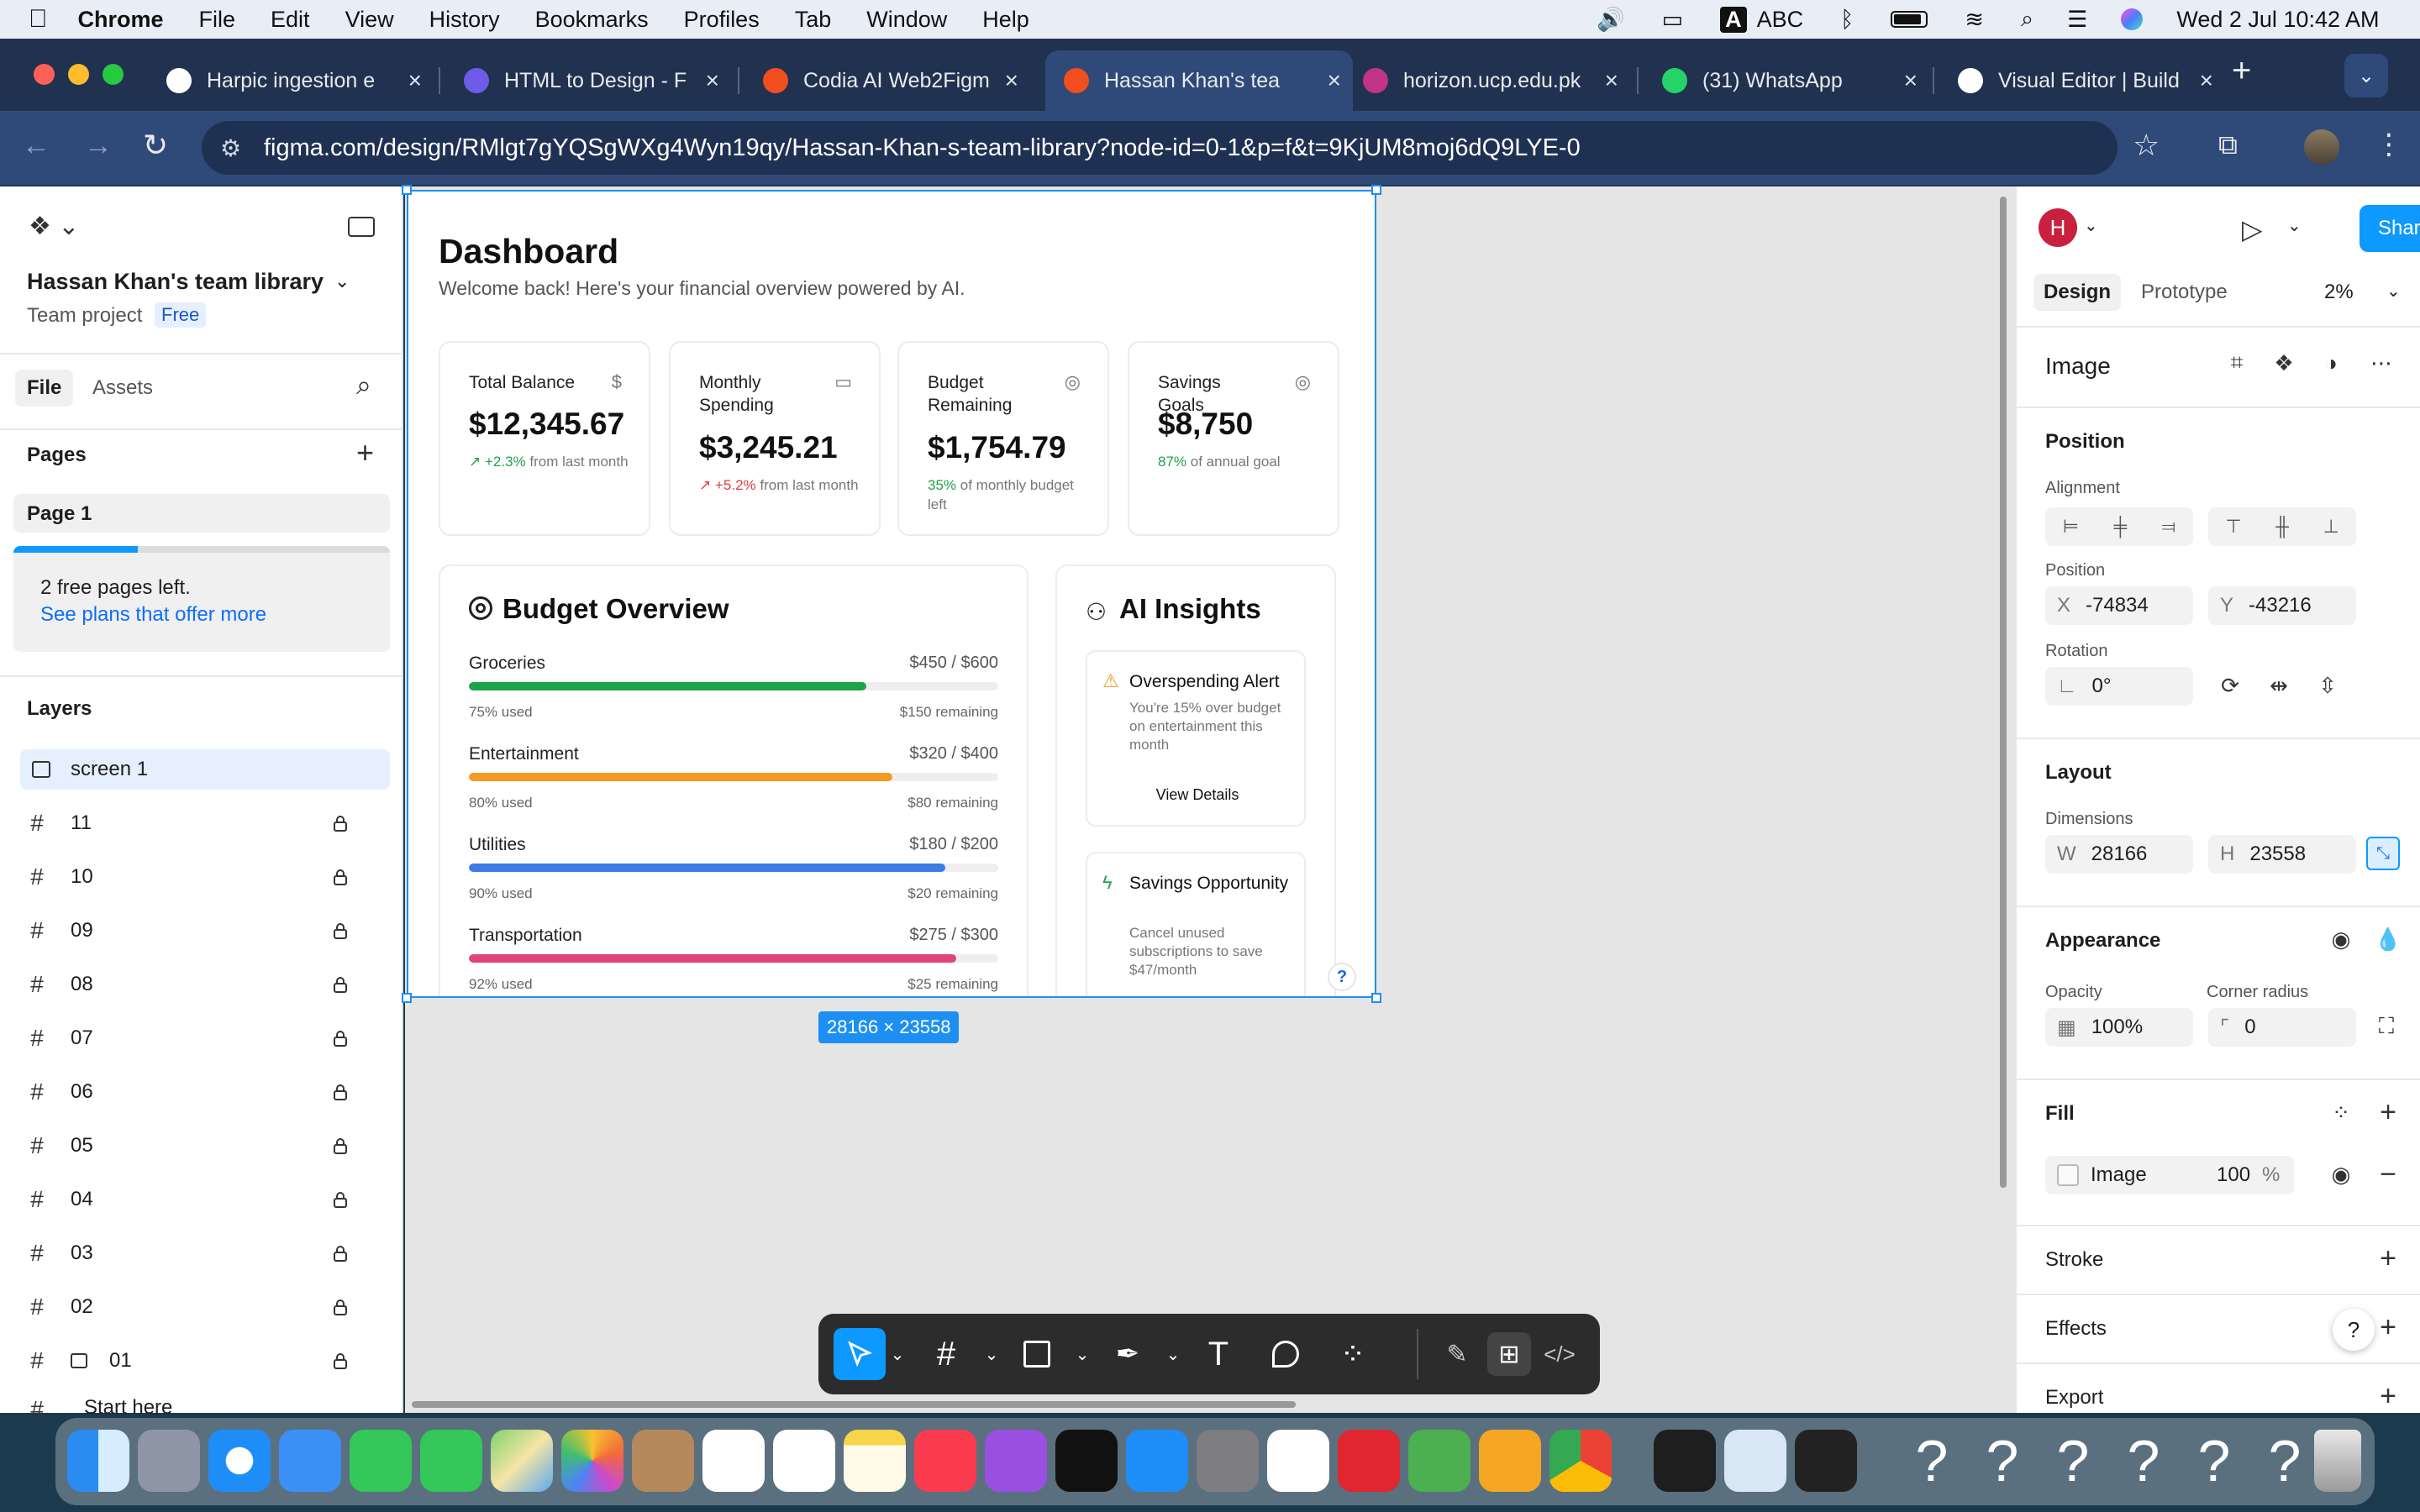 The height and width of the screenshot is (1512, 2420). What do you see at coordinates (240, 1461) in the screenshot?
I see `safari-icon` at bounding box center [240, 1461].